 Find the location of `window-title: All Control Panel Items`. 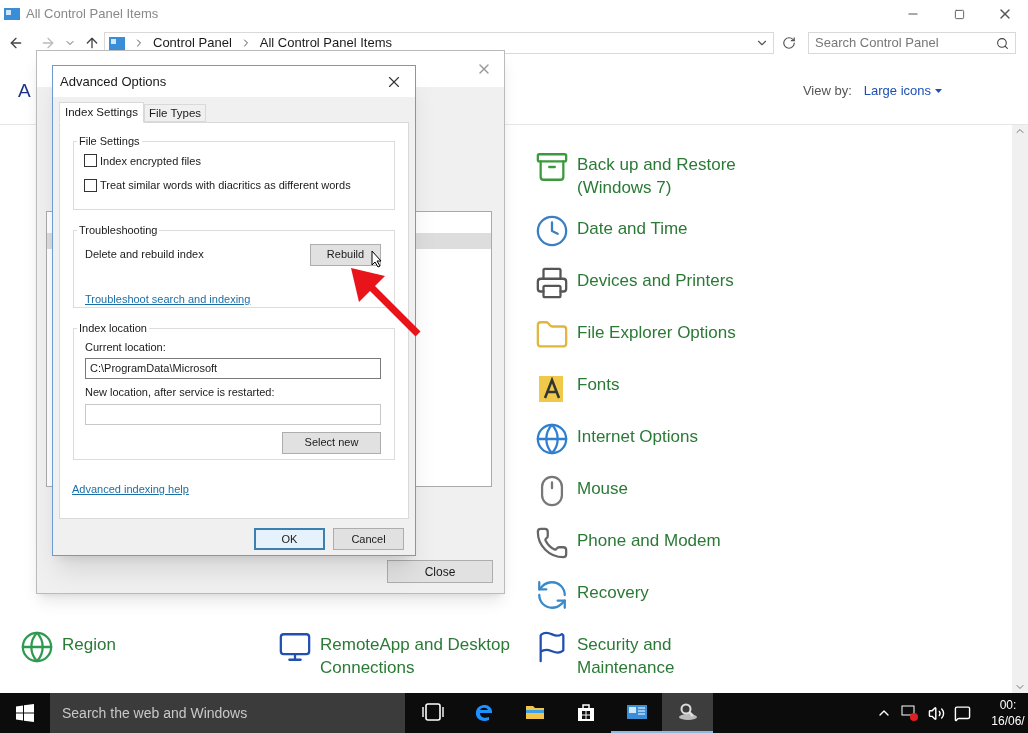

window-title: All Control Panel Items is located at coordinates (92, 14).